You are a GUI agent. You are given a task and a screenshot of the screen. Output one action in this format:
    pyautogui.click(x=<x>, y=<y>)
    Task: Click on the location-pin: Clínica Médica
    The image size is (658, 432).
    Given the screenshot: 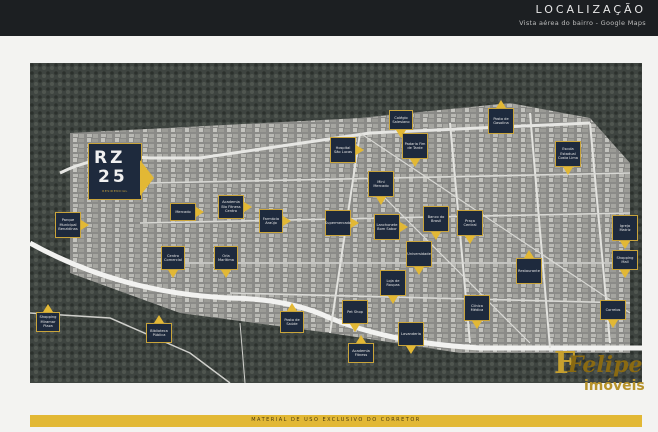 What is the action you would take?
    pyautogui.click(x=477, y=308)
    